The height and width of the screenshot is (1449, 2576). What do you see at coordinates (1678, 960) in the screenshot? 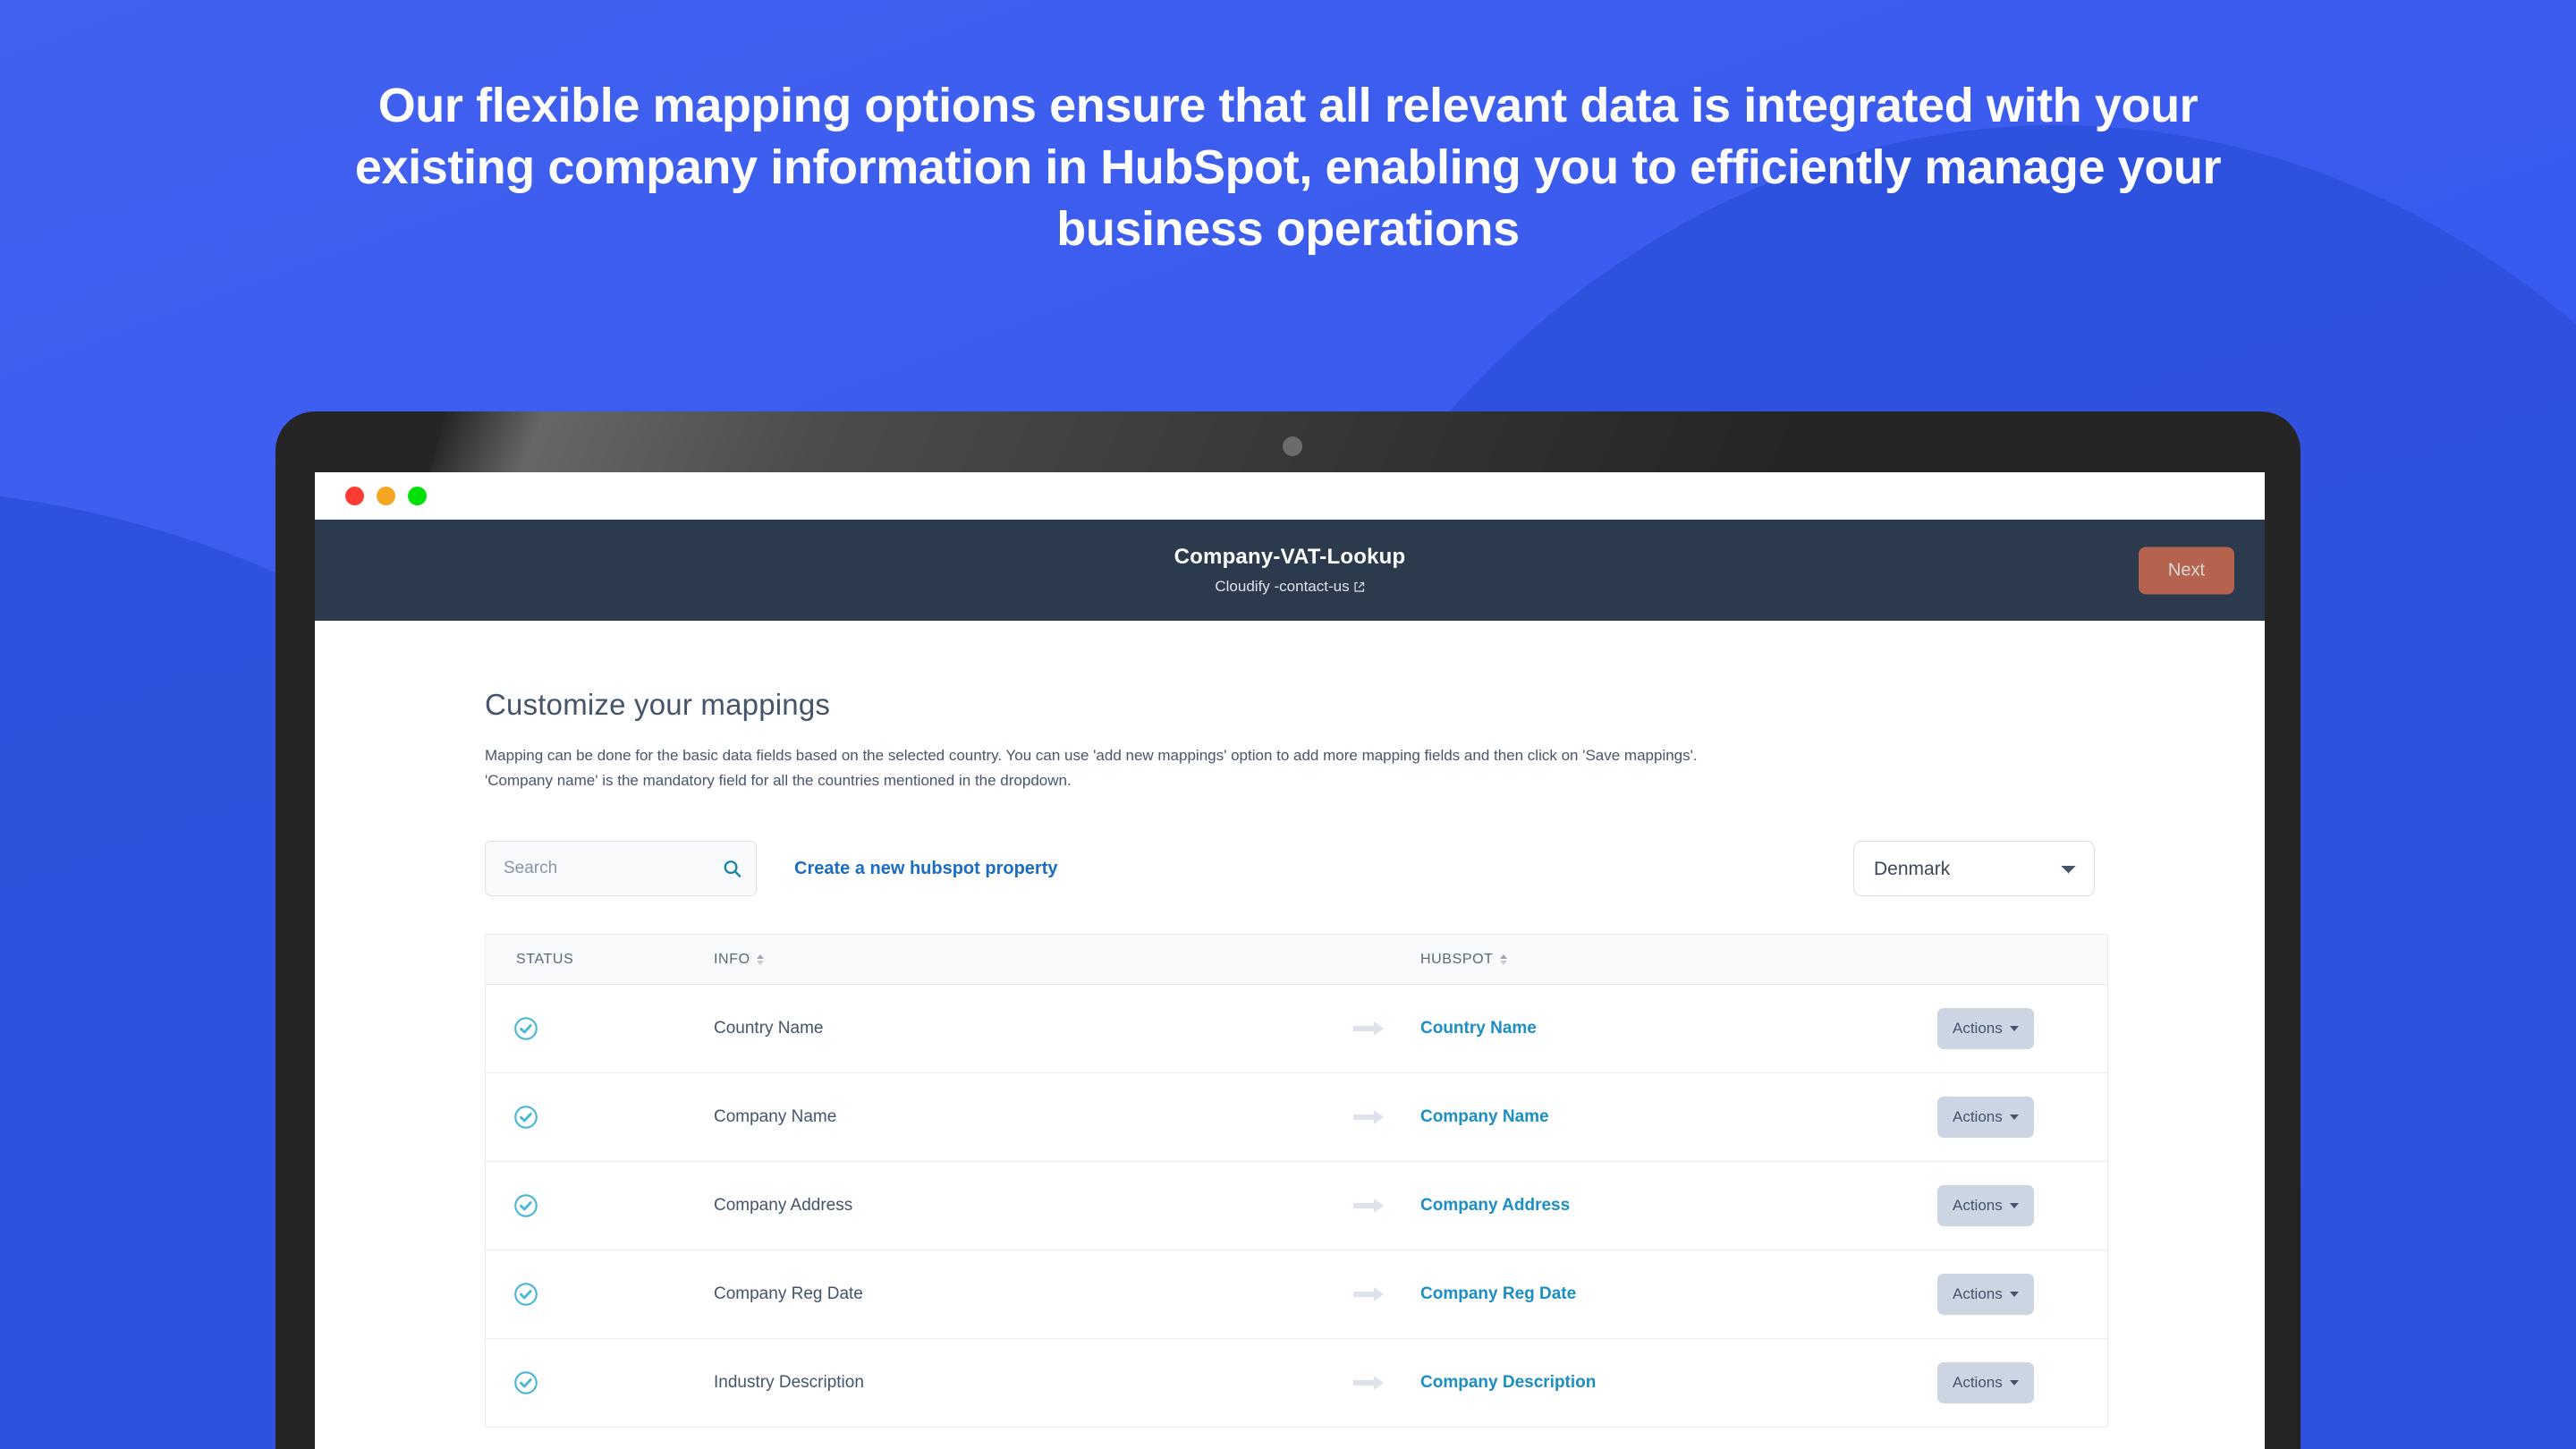
I see `column-header-hubspot: HUBSPOT` at bounding box center [1678, 960].